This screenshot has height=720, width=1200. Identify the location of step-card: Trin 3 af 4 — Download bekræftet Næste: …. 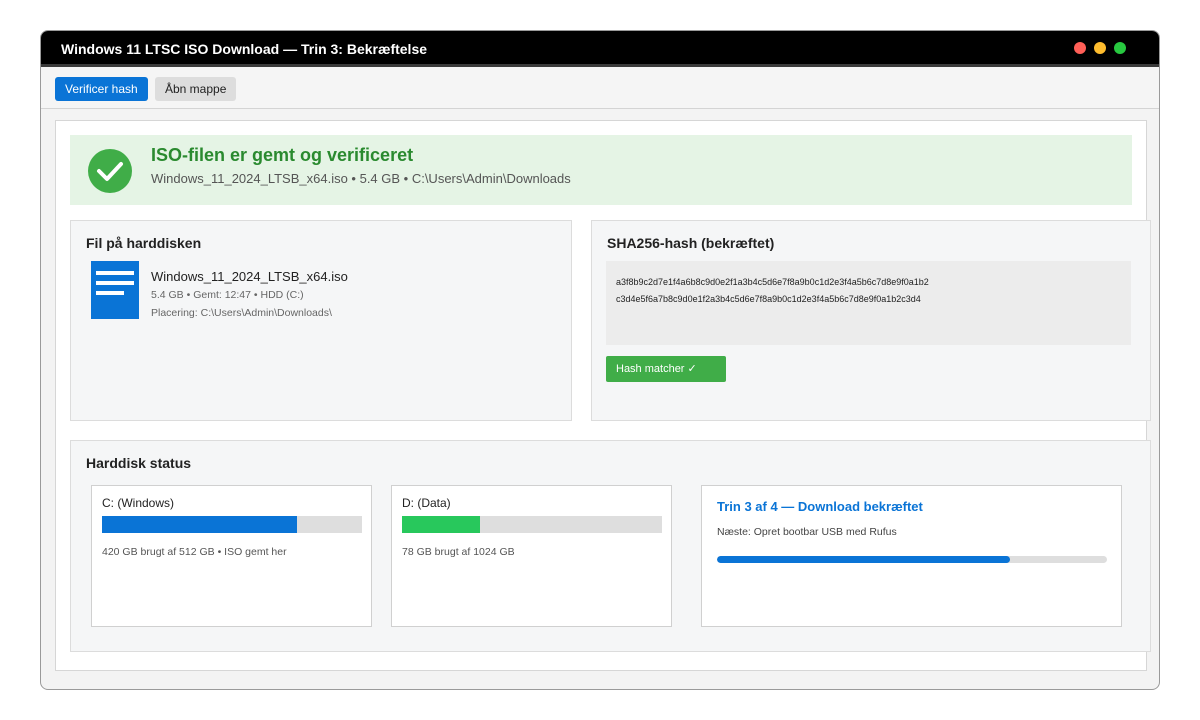
(911, 556).